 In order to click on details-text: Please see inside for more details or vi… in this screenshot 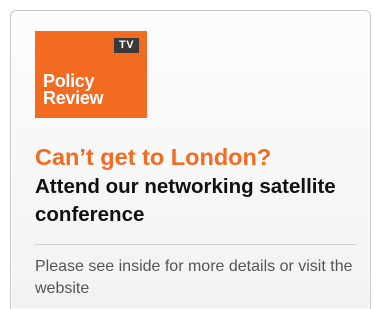, I will do `click(194, 277)`.